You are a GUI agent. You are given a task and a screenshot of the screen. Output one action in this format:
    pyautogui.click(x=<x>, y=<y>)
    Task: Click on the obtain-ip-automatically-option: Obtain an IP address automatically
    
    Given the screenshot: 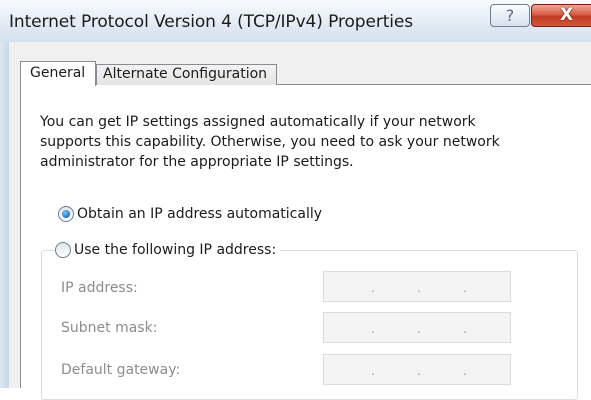 What is the action you would take?
    pyautogui.click(x=190, y=214)
    